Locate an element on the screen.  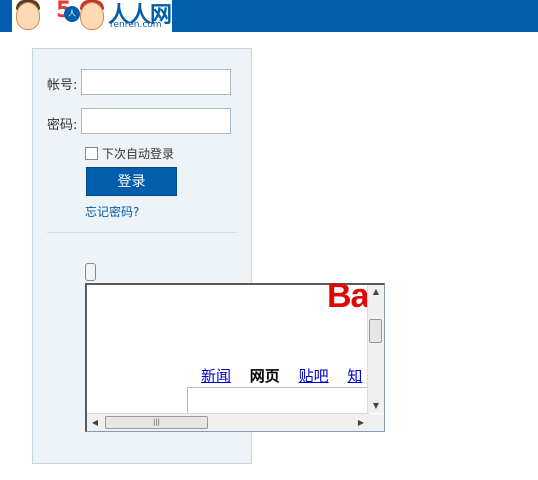
password-label: 密码: is located at coordinates (62, 125).